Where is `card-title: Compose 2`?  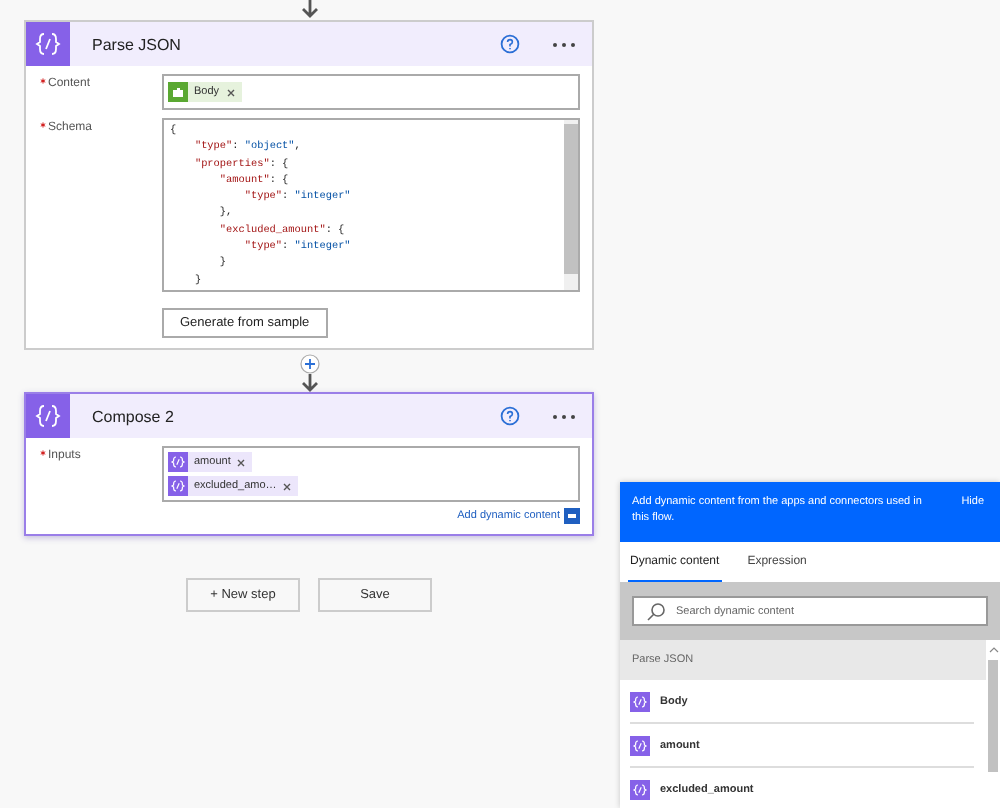 card-title: Compose 2 is located at coordinates (134, 416).